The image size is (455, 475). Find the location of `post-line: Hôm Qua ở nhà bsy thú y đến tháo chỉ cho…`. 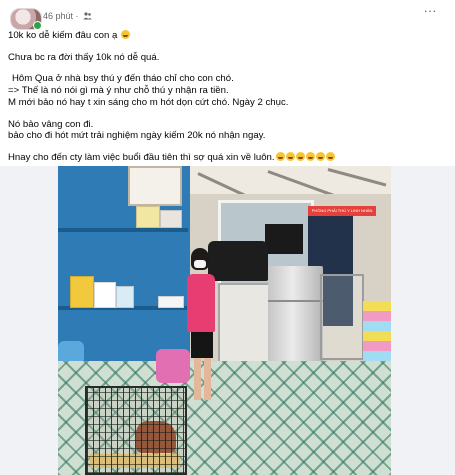

post-line: Hôm Qua ở nhà bsy thú y đến tháo chỉ cho… is located at coordinates (123, 79).